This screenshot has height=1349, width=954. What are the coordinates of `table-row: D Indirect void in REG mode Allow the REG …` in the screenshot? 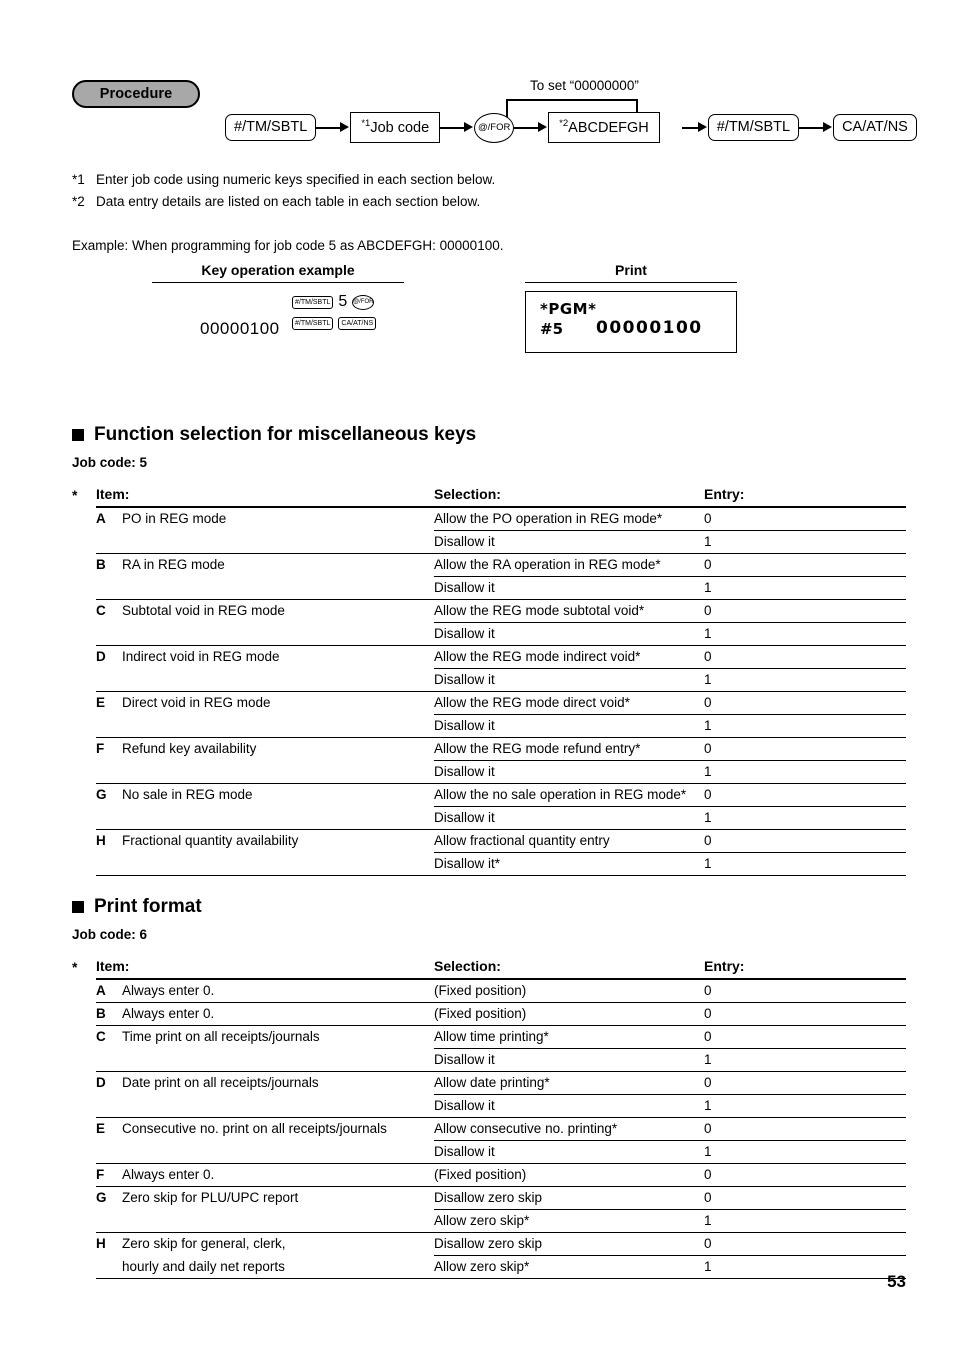 It's located at (489, 657).